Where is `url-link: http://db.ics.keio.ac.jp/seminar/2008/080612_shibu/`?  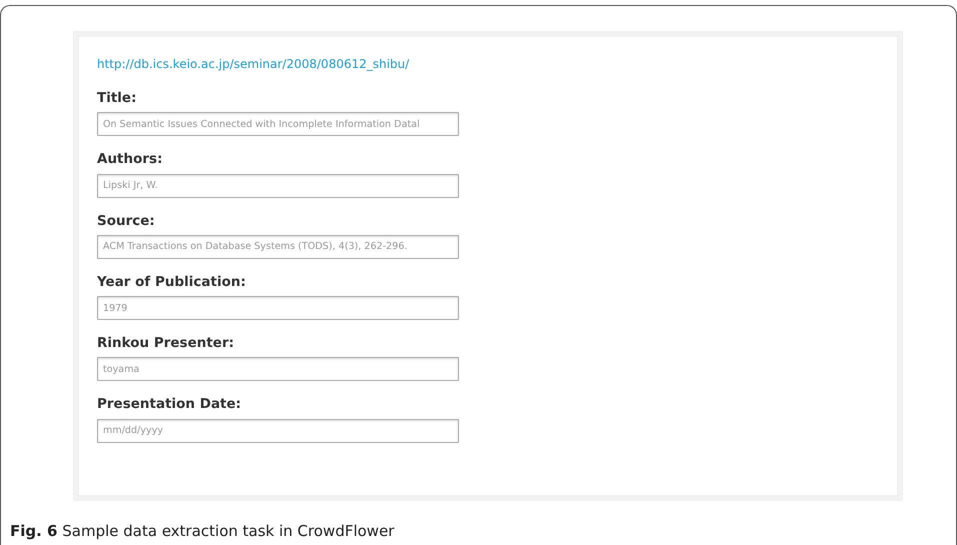 url-link: http://db.ics.keio.ac.jp/seminar/2008/080612_shibu/ is located at coordinates (253, 64).